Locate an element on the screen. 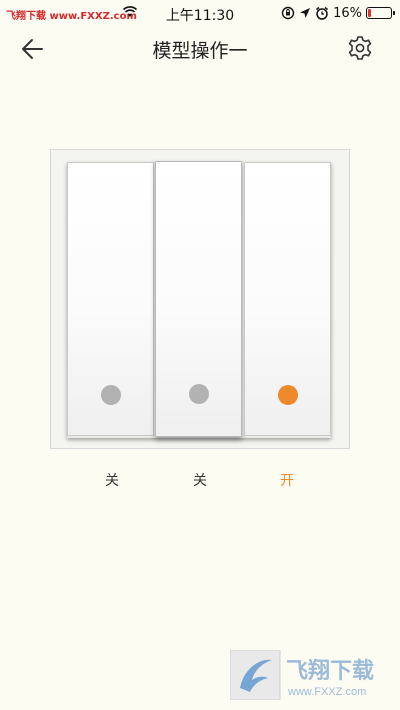 The height and width of the screenshot is (710, 400). switch-3-state-label: 开 is located at coordinates (287, 481).